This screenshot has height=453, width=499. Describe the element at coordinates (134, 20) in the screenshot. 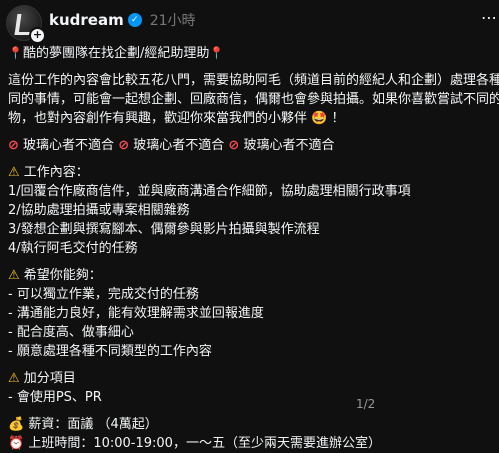

I see `verified-badge-icon: ✓` at that location.